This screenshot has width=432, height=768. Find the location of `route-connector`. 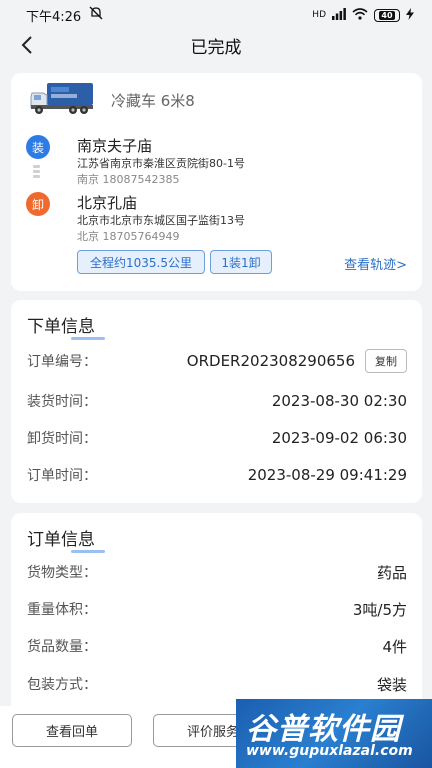

route-connector is located at coordinates (36, 171).